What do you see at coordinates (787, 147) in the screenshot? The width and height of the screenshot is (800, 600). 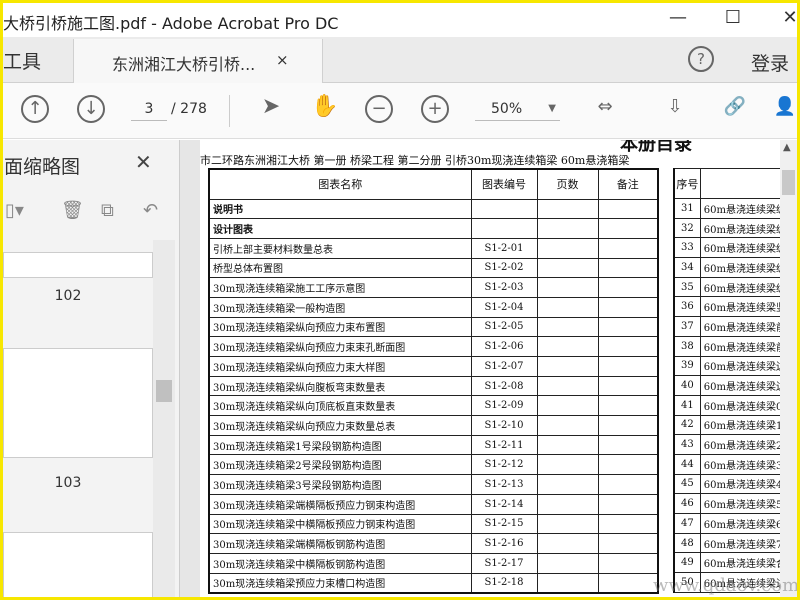 I see `scroll-up-icon: ▲` at bounding box center [787, 147].